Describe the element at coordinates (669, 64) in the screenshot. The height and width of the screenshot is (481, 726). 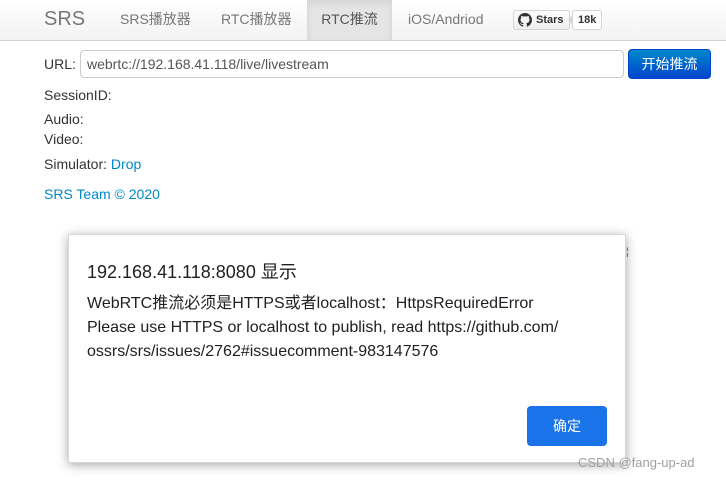
I see `start-publish-button: 开始推流` at that location.